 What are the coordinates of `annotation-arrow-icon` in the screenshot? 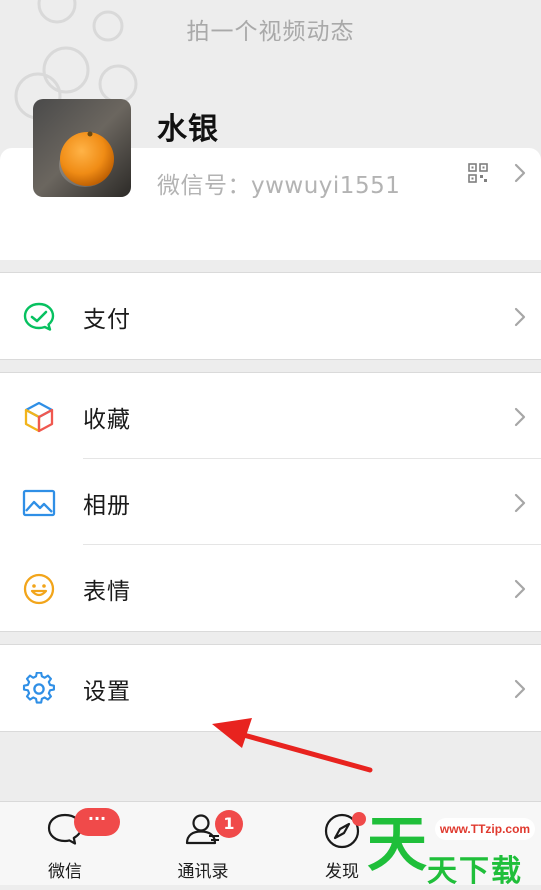 It's located at (292, 745).